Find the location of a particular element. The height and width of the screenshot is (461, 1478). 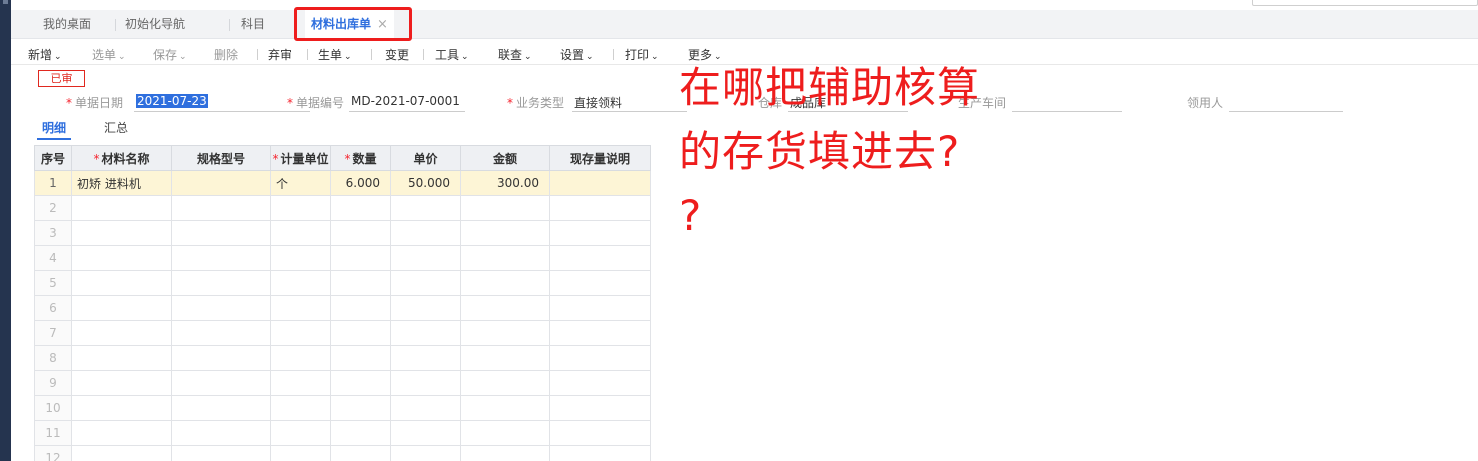

subtab-detail: 明细 is located at coordinates (54, 127).